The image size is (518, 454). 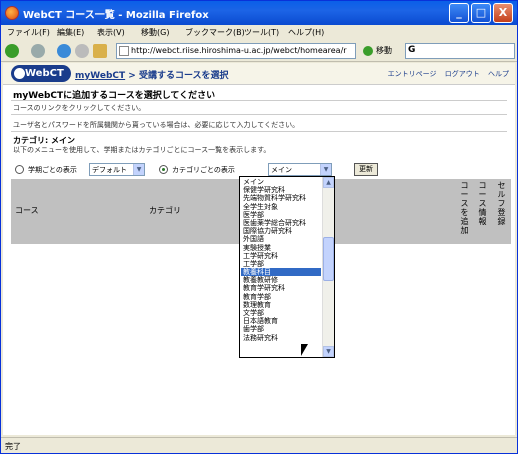 What do you see at coordinates (163, 169) in the screenshot?
I see `category-radio` at bounding box center [163, 169].